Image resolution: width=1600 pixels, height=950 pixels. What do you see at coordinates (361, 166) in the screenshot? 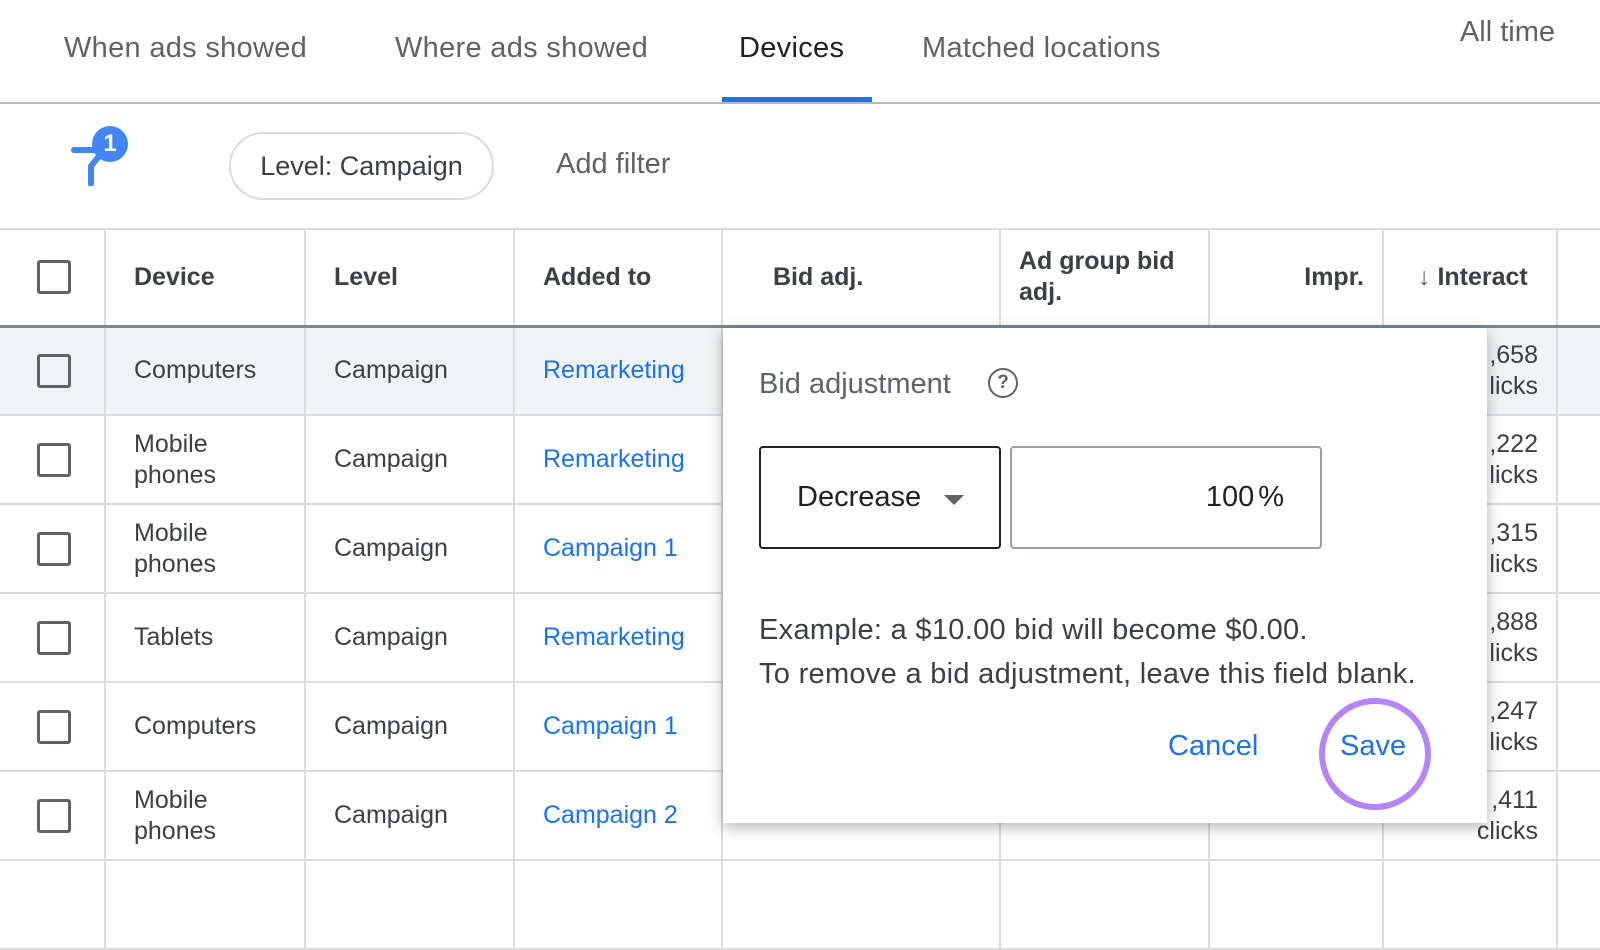
I see `level-filter-chip: Level: Campaign` at bounding box center [361, 166].